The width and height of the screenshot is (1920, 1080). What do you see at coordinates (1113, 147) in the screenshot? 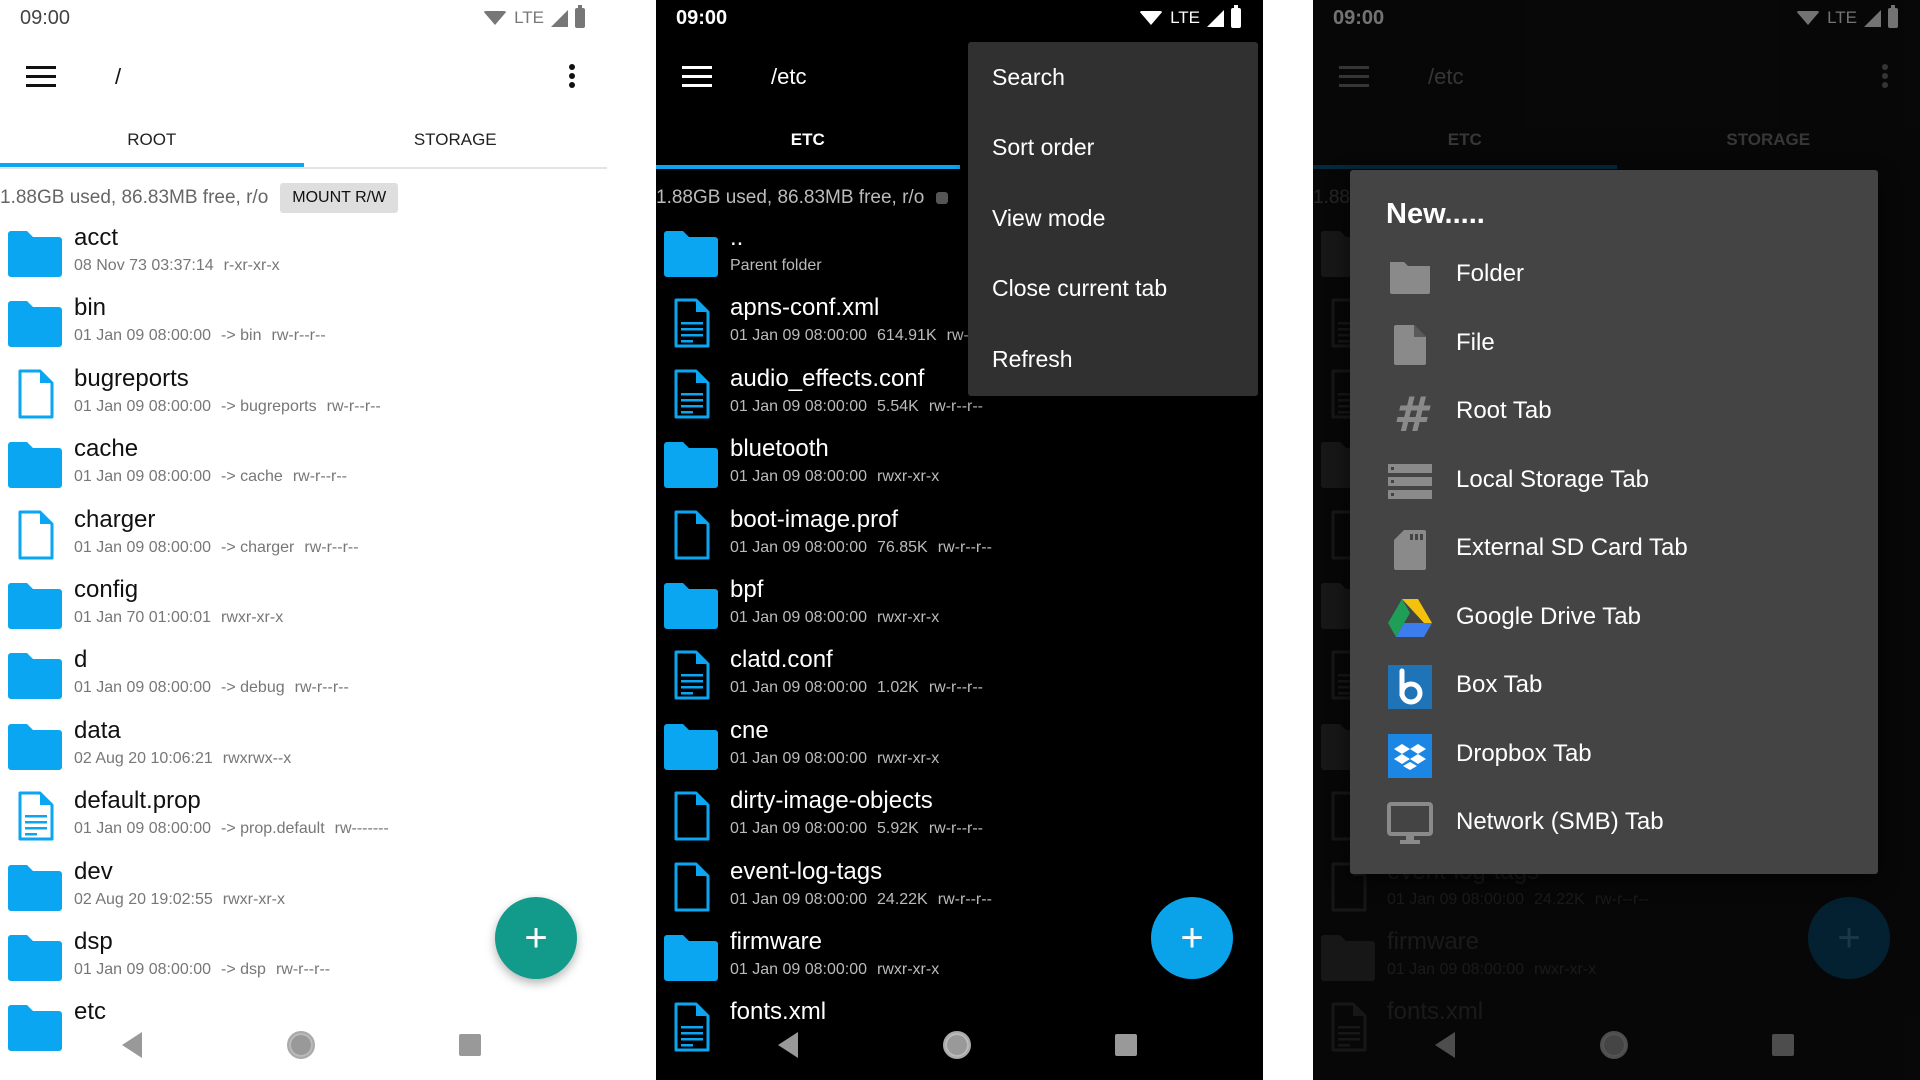
I see `menu-item-sort-order: Sort order` at bounding box center [1113, 147].